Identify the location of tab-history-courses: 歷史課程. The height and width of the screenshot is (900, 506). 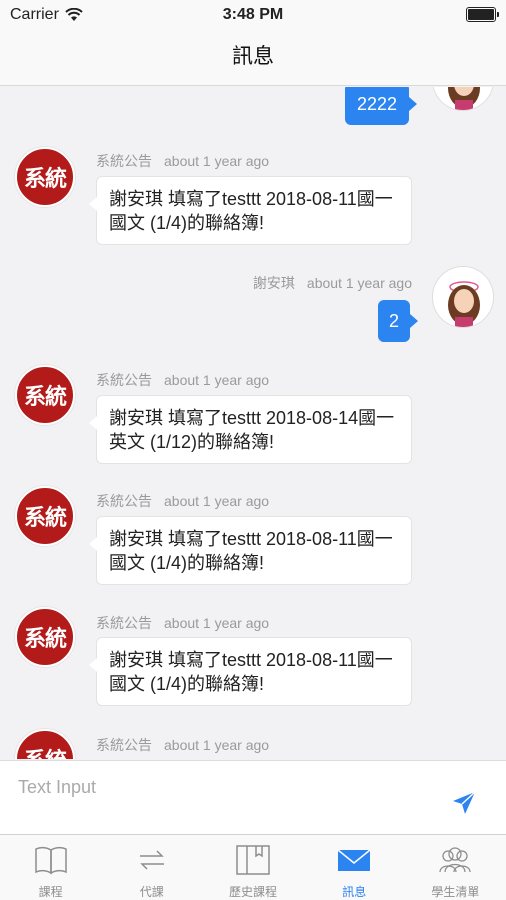
(252, 867).